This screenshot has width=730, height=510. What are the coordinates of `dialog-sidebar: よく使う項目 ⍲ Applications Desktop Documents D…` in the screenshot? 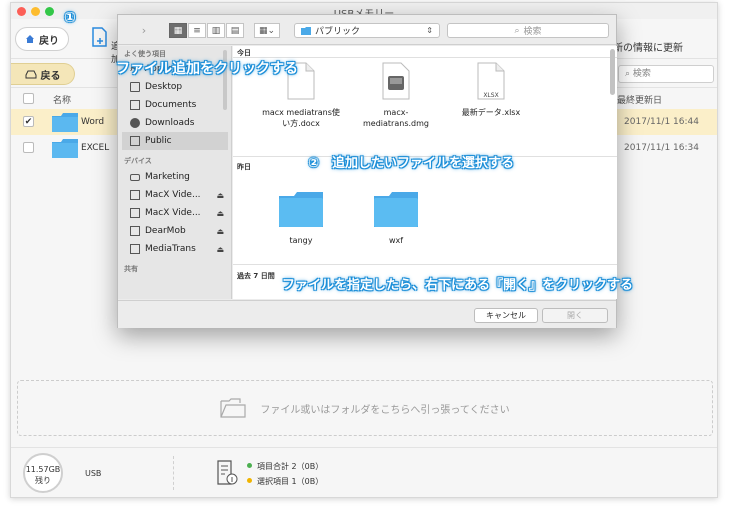 It's located at (175, 172).